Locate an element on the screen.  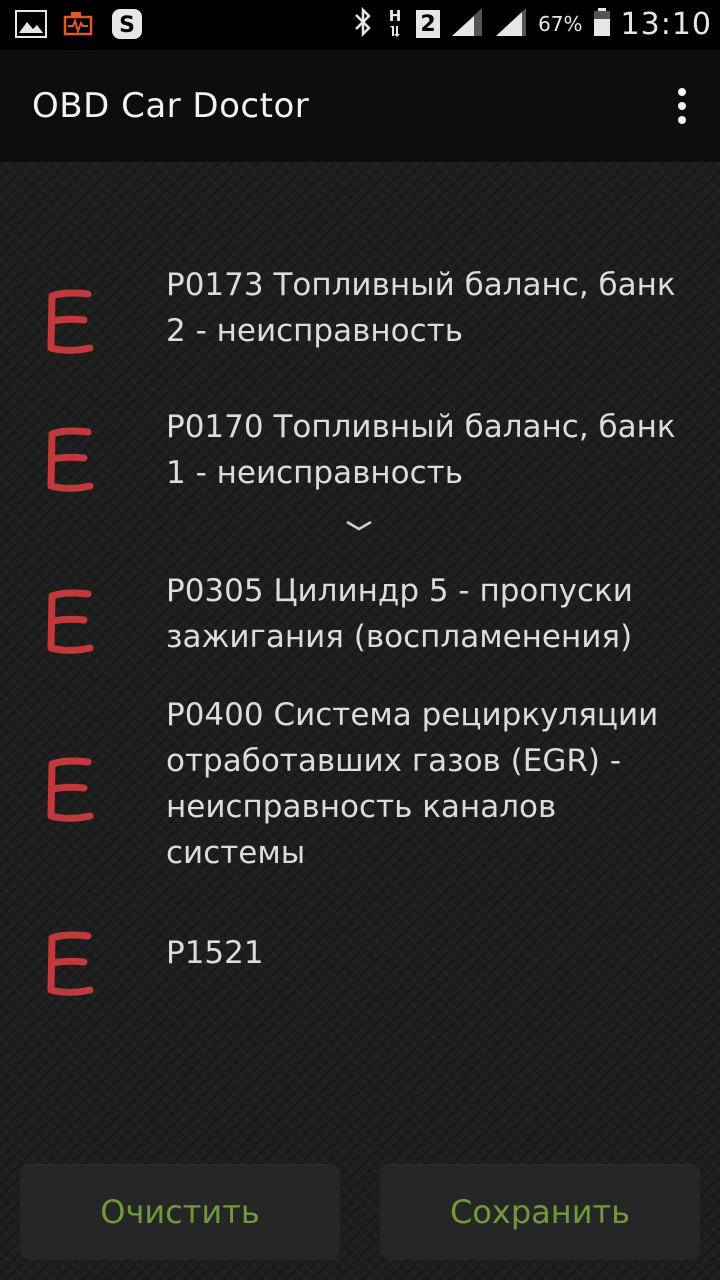
skype-icon: S is located at coordinates (127, 24).